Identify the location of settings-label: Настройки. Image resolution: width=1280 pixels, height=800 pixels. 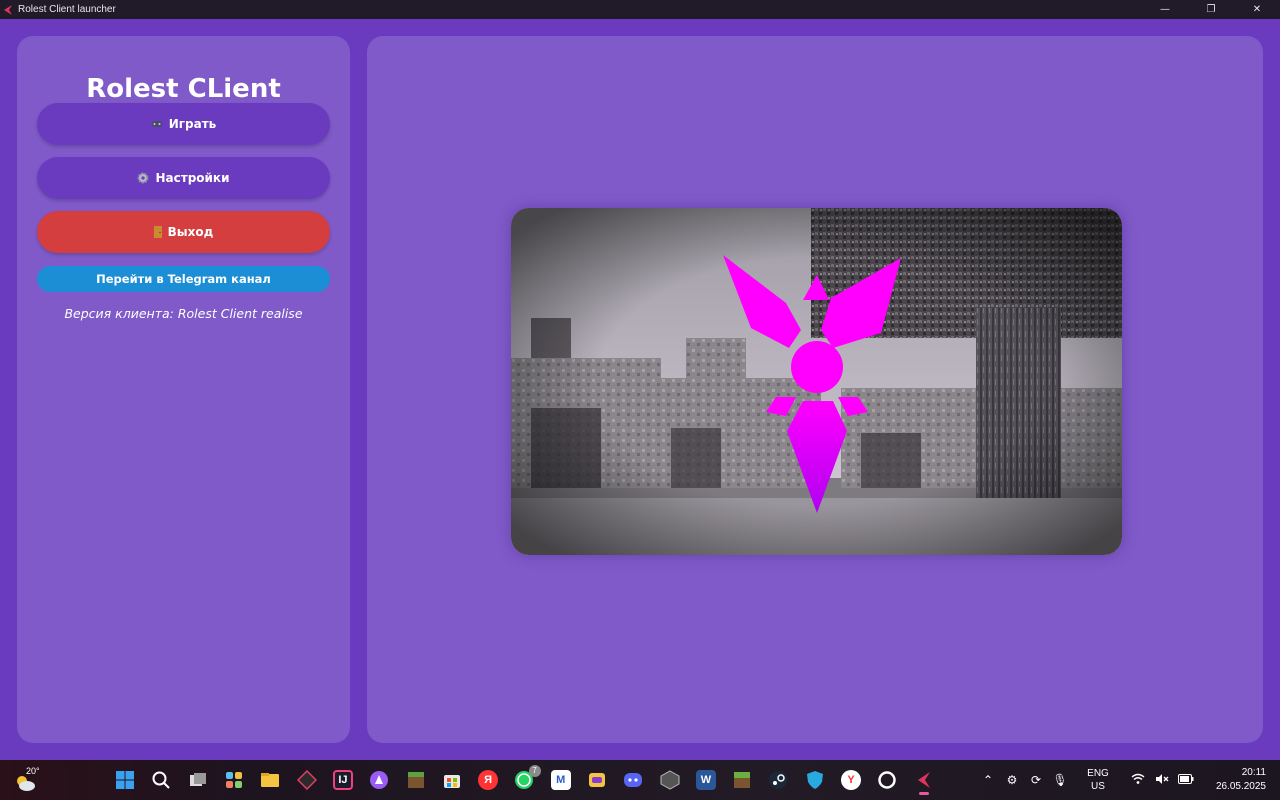
(192, 178).